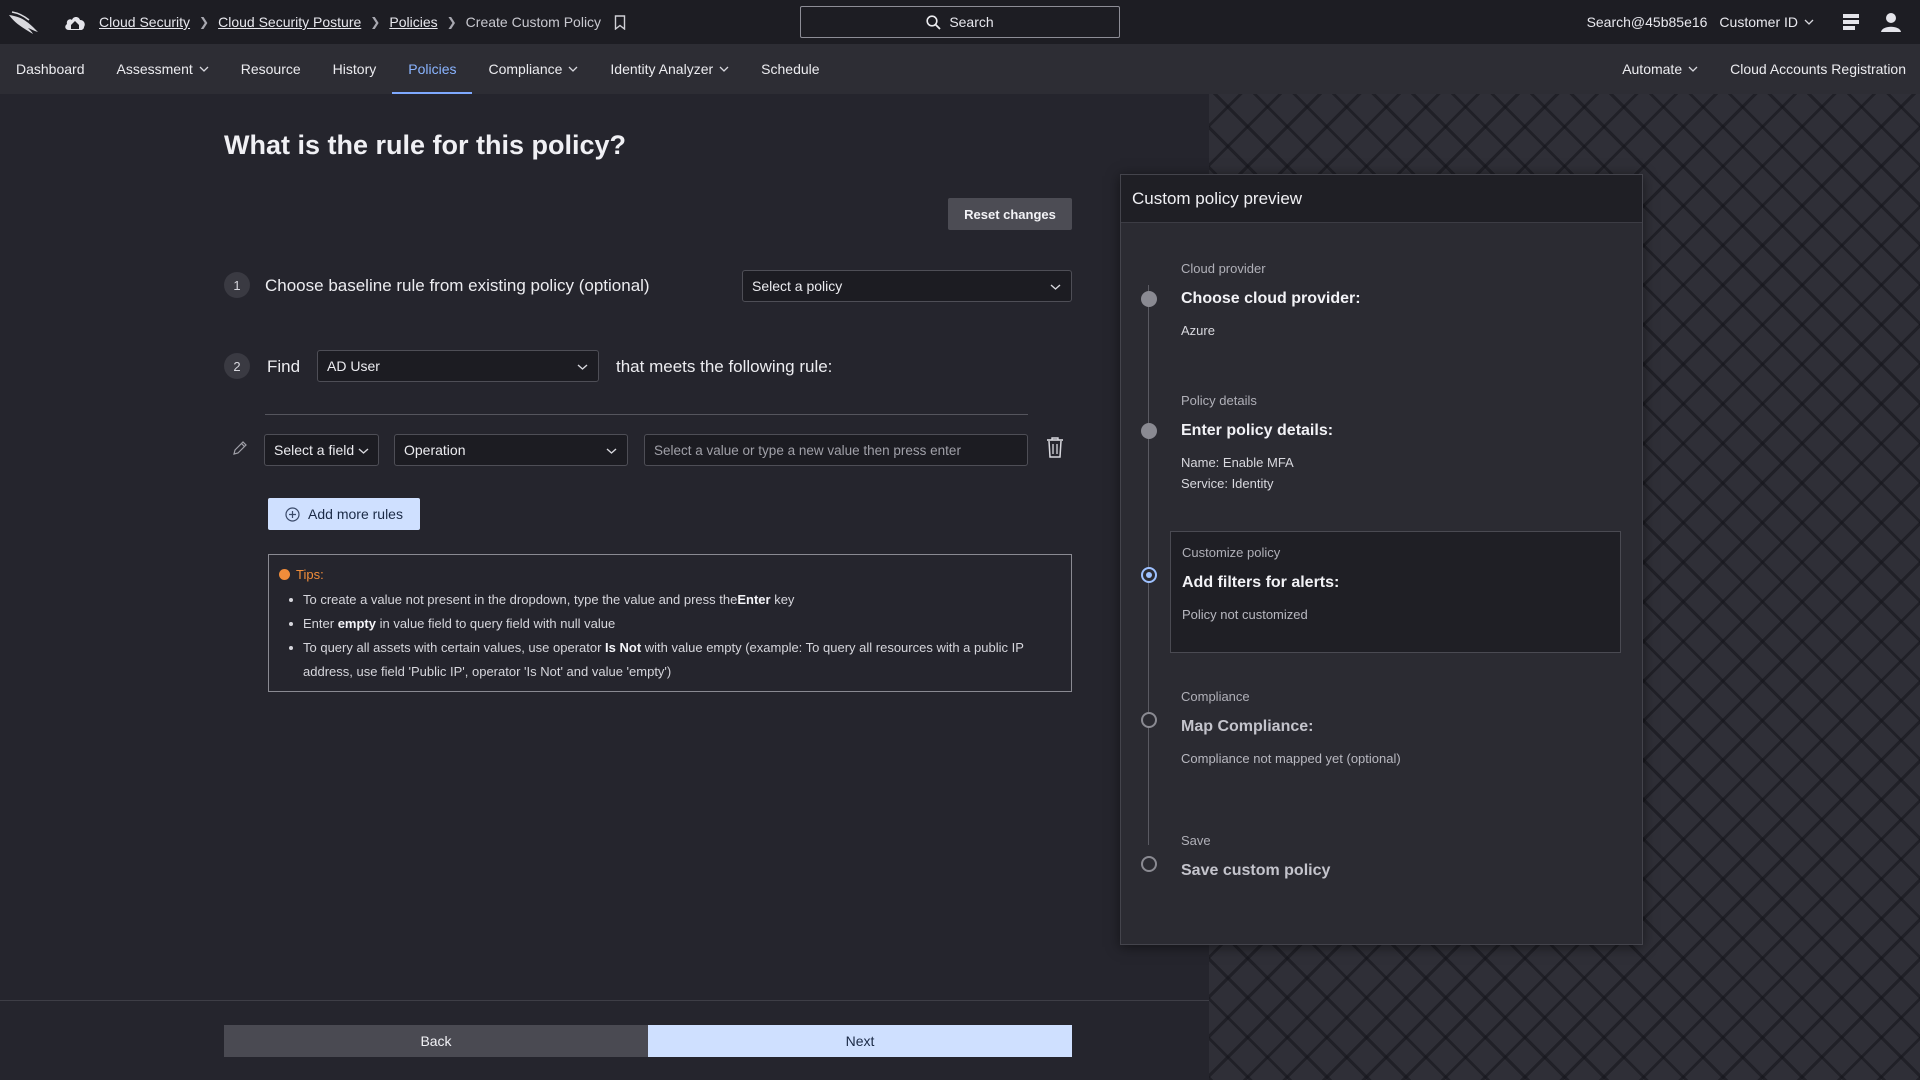 Image resolution: width=1920 pixels, height=1080 pixels. What do you see at coordinates (533, 22) in the screenshot?
I see `breadcrumb-current: Create Custom Policy` at bounding box center [533, 22].